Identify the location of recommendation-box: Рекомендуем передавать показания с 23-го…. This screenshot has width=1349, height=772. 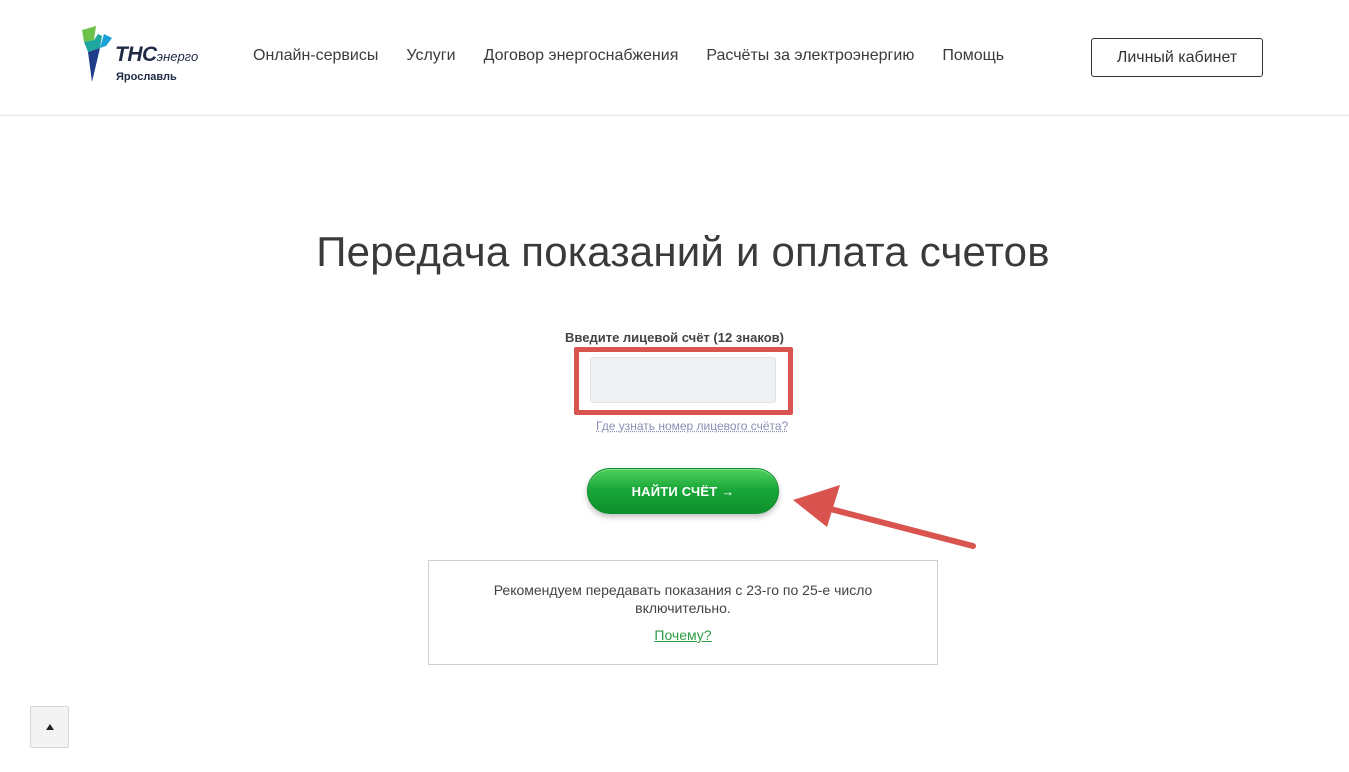
(683, 612).